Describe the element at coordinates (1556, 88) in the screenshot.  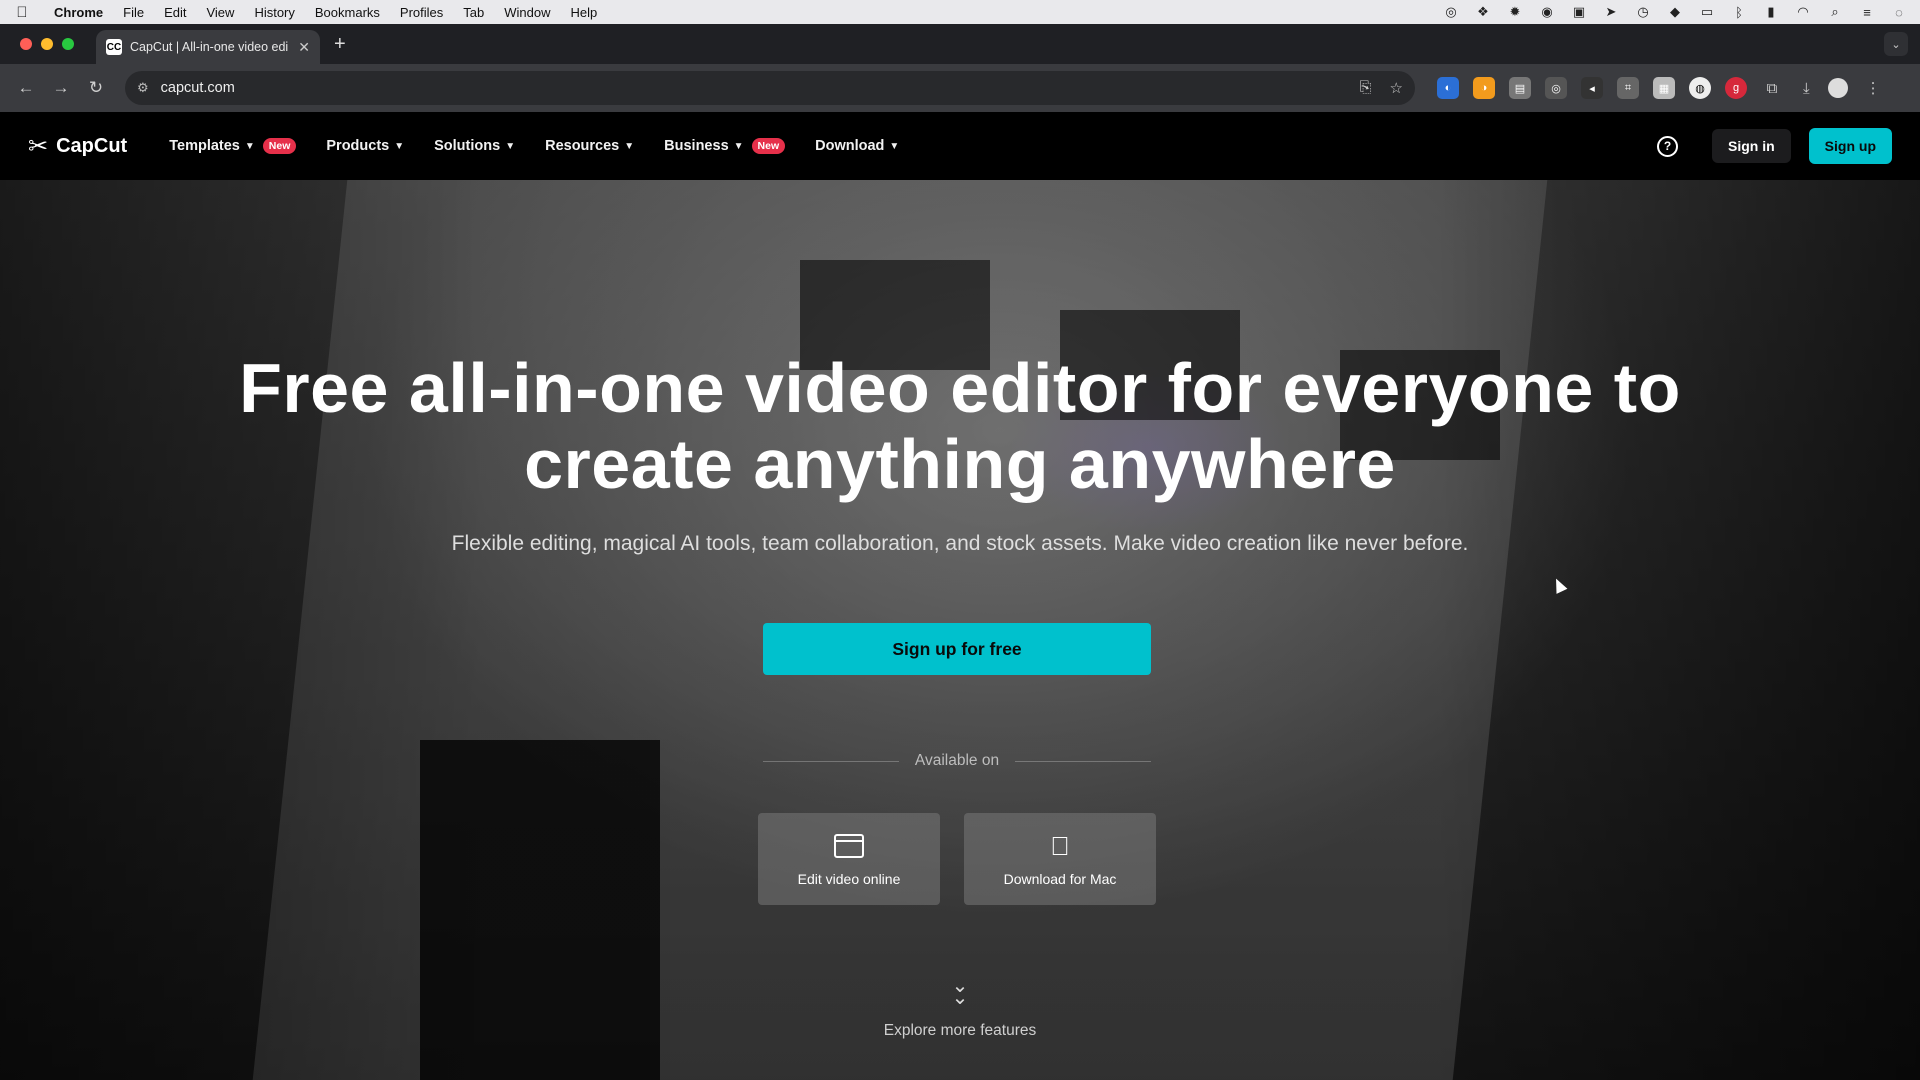
I see `extension-4-icon: ◎` at that location.